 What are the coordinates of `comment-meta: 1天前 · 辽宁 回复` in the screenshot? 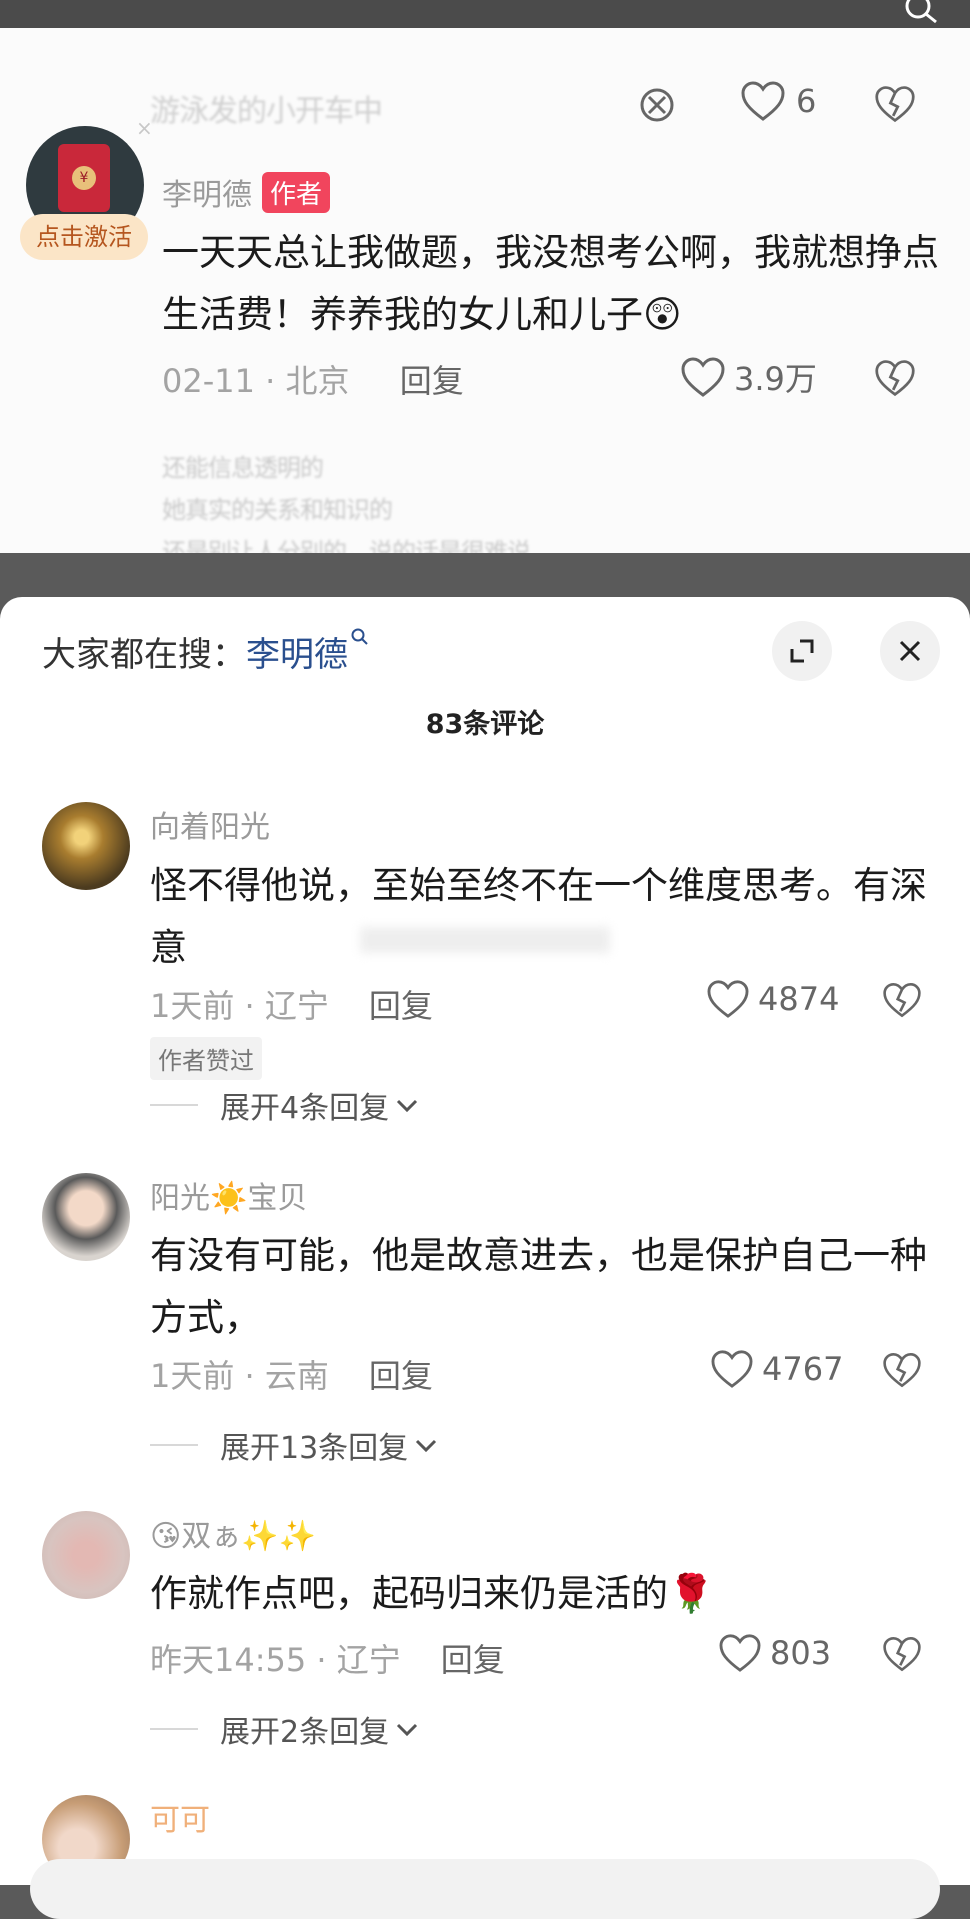 It's located at (291, 1006).